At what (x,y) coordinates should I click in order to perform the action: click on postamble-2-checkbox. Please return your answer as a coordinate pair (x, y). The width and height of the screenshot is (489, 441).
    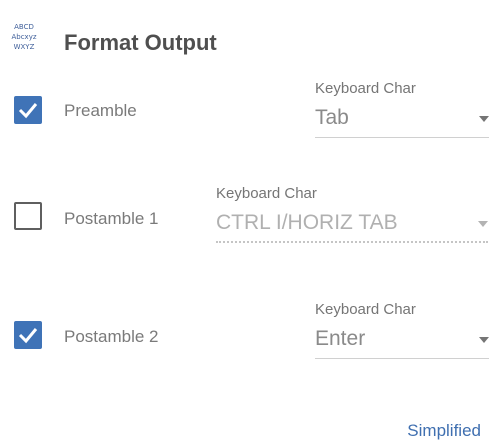
    Looking at the image, I should click on (28, 335).